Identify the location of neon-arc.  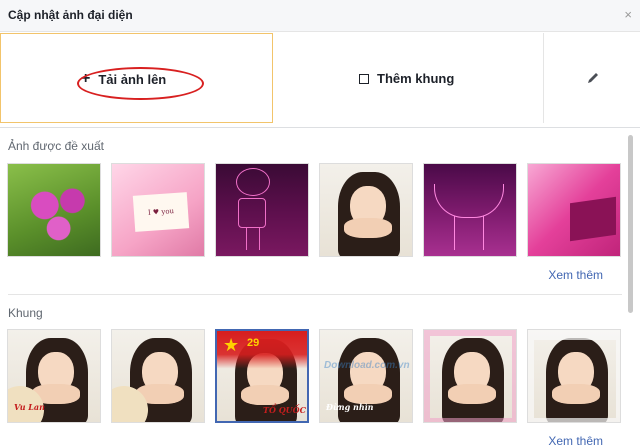
(469, 201).